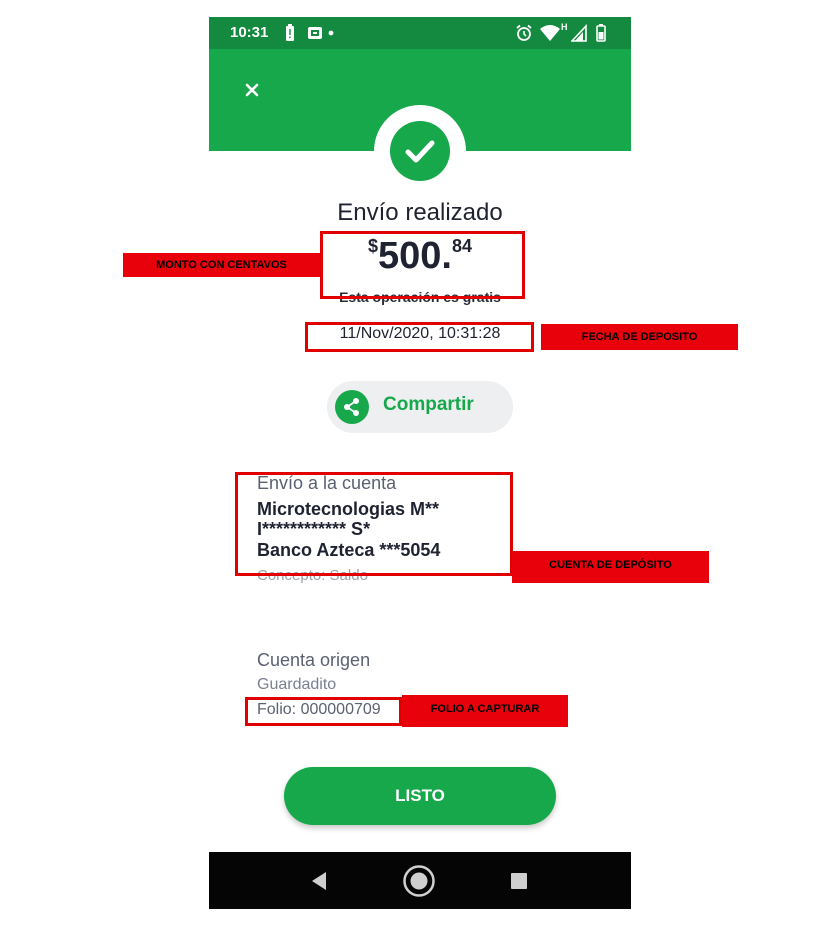 The image size is (840, 949). What do you see at coordinates (314, 660) in the screenshot?
I see `origin-title: Cuenta origen` at bounding box center [314, 660].